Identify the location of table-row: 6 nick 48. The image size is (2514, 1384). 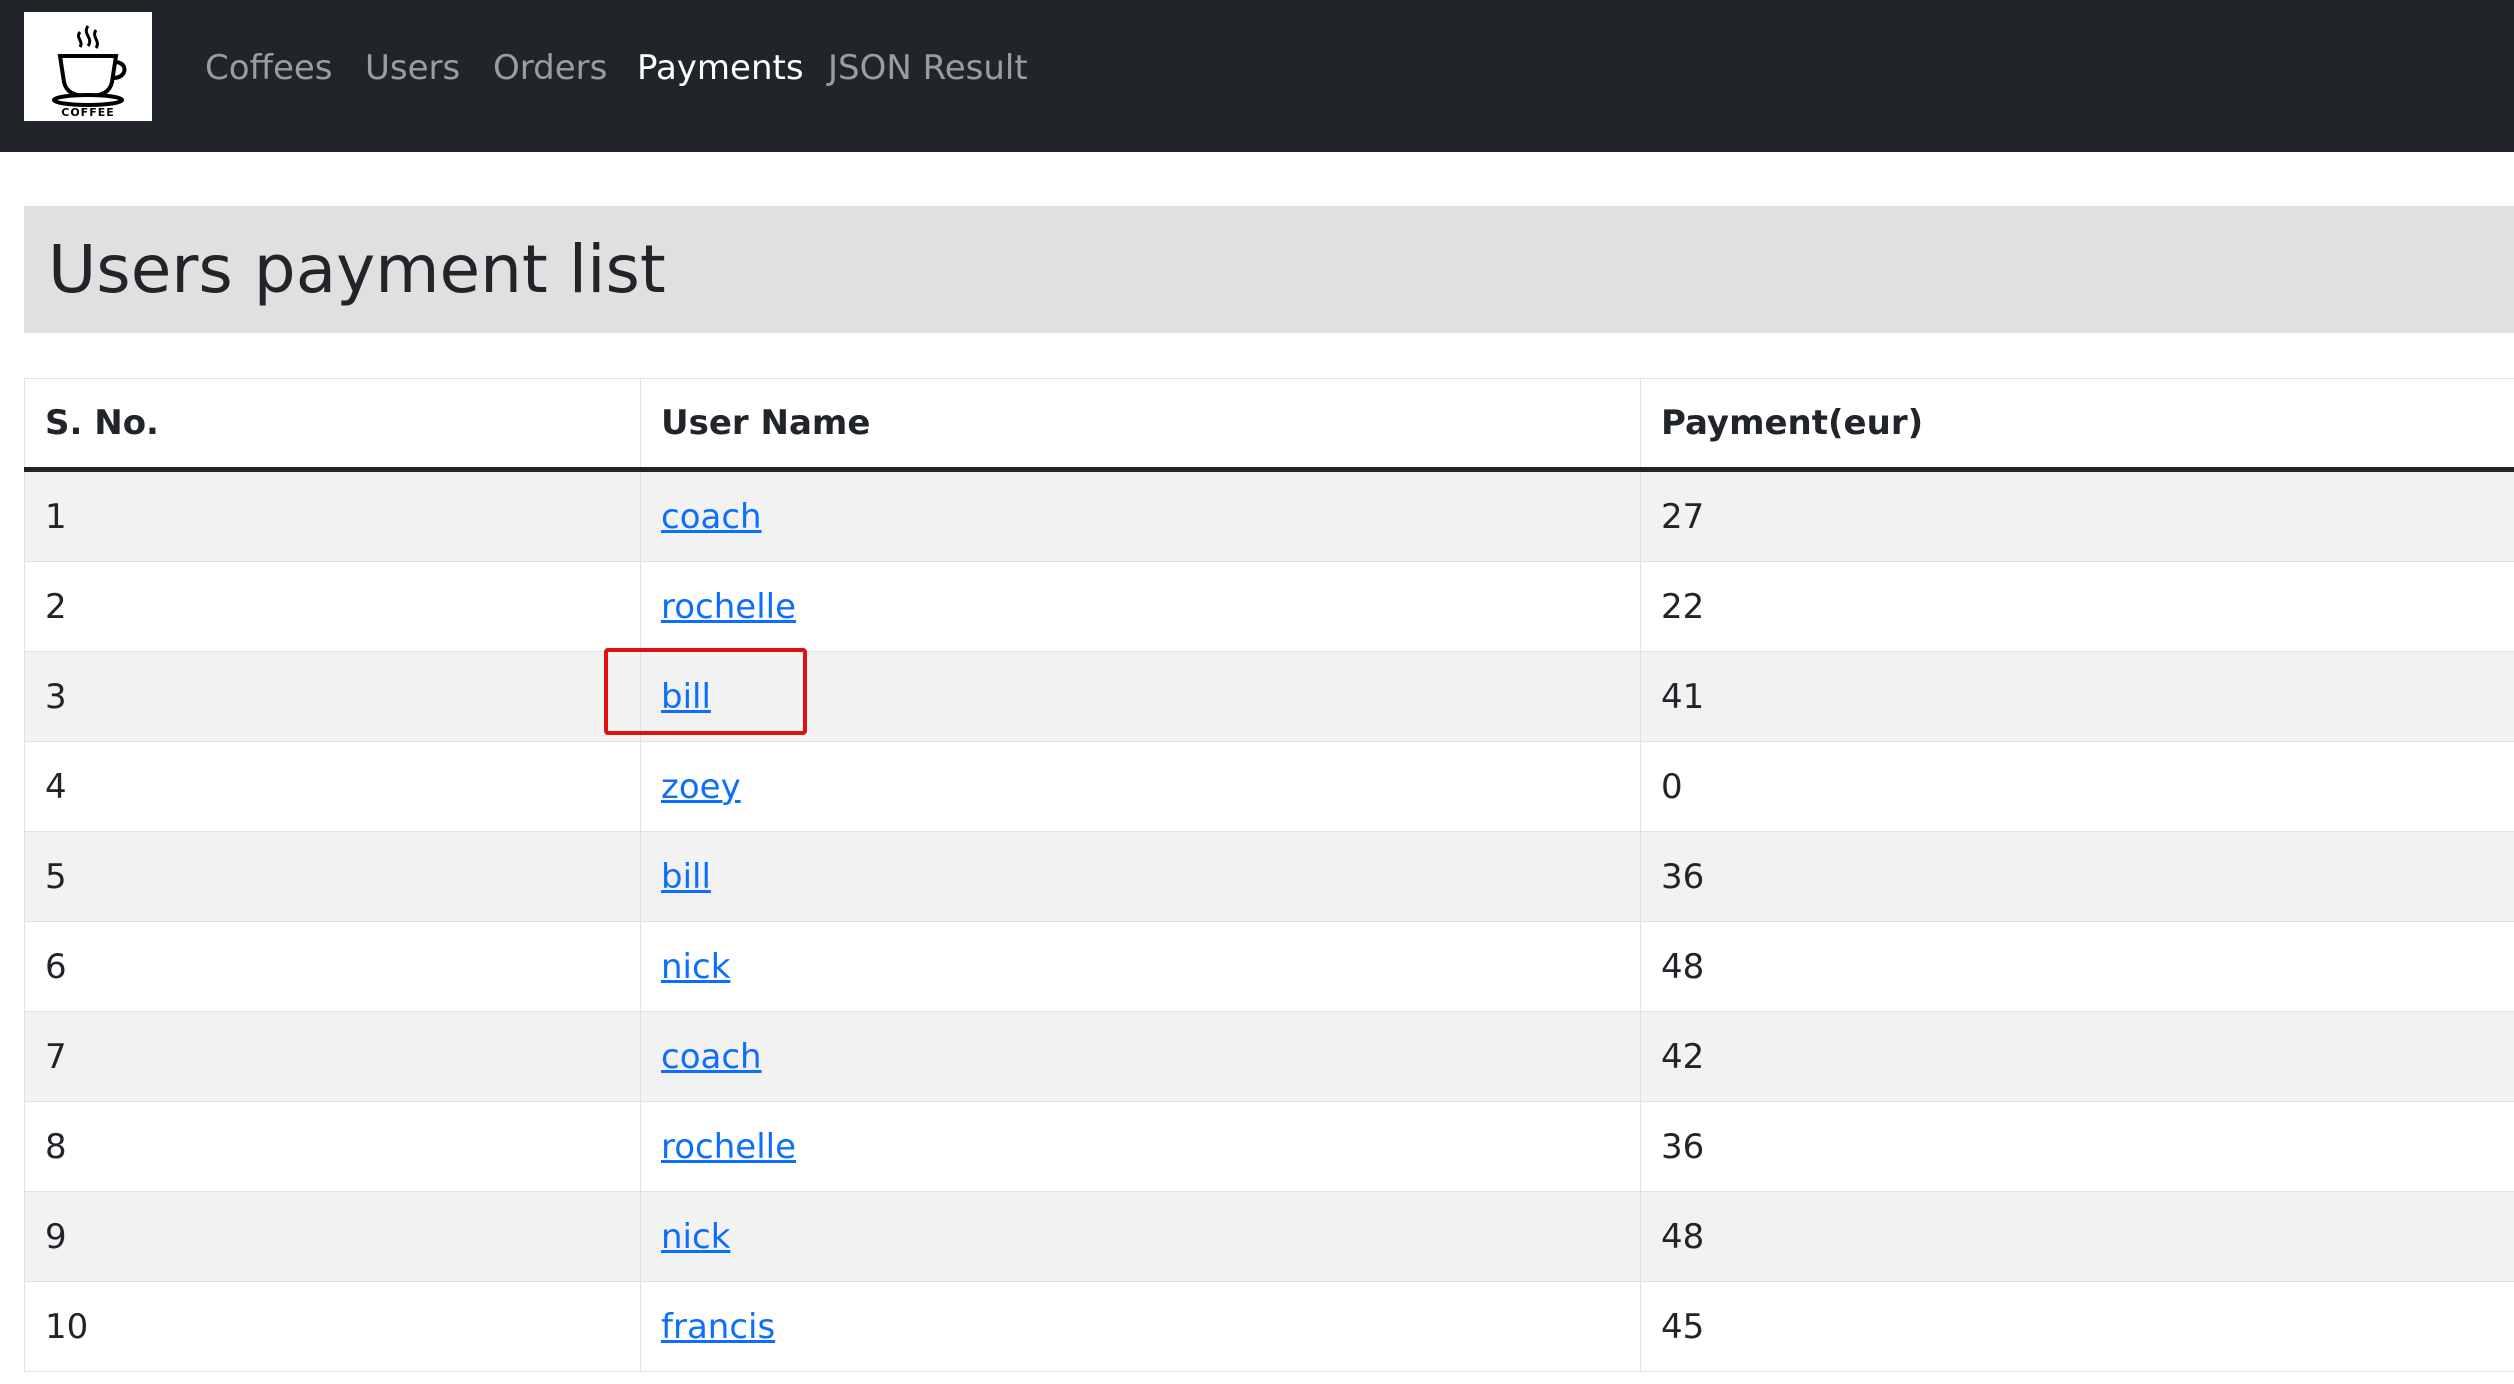
(1269, 966).